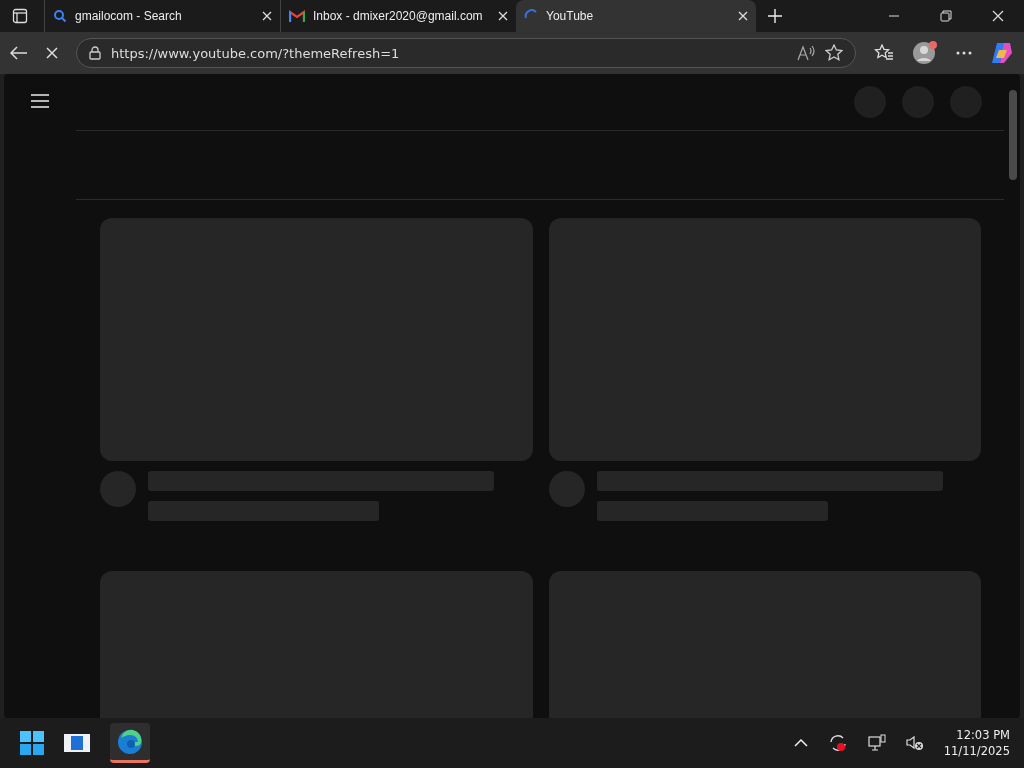 The height and width of the screenshot is (768, 1024). I want to click on tab-title: Inbox - dmixer2020@gmail.com, so click(398, 16).